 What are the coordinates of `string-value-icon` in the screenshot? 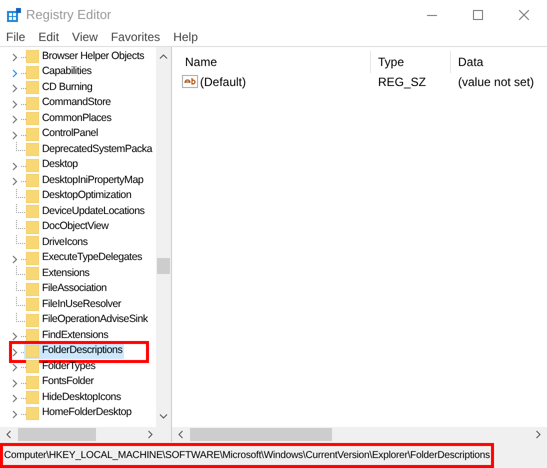 It's located at (190, 82).